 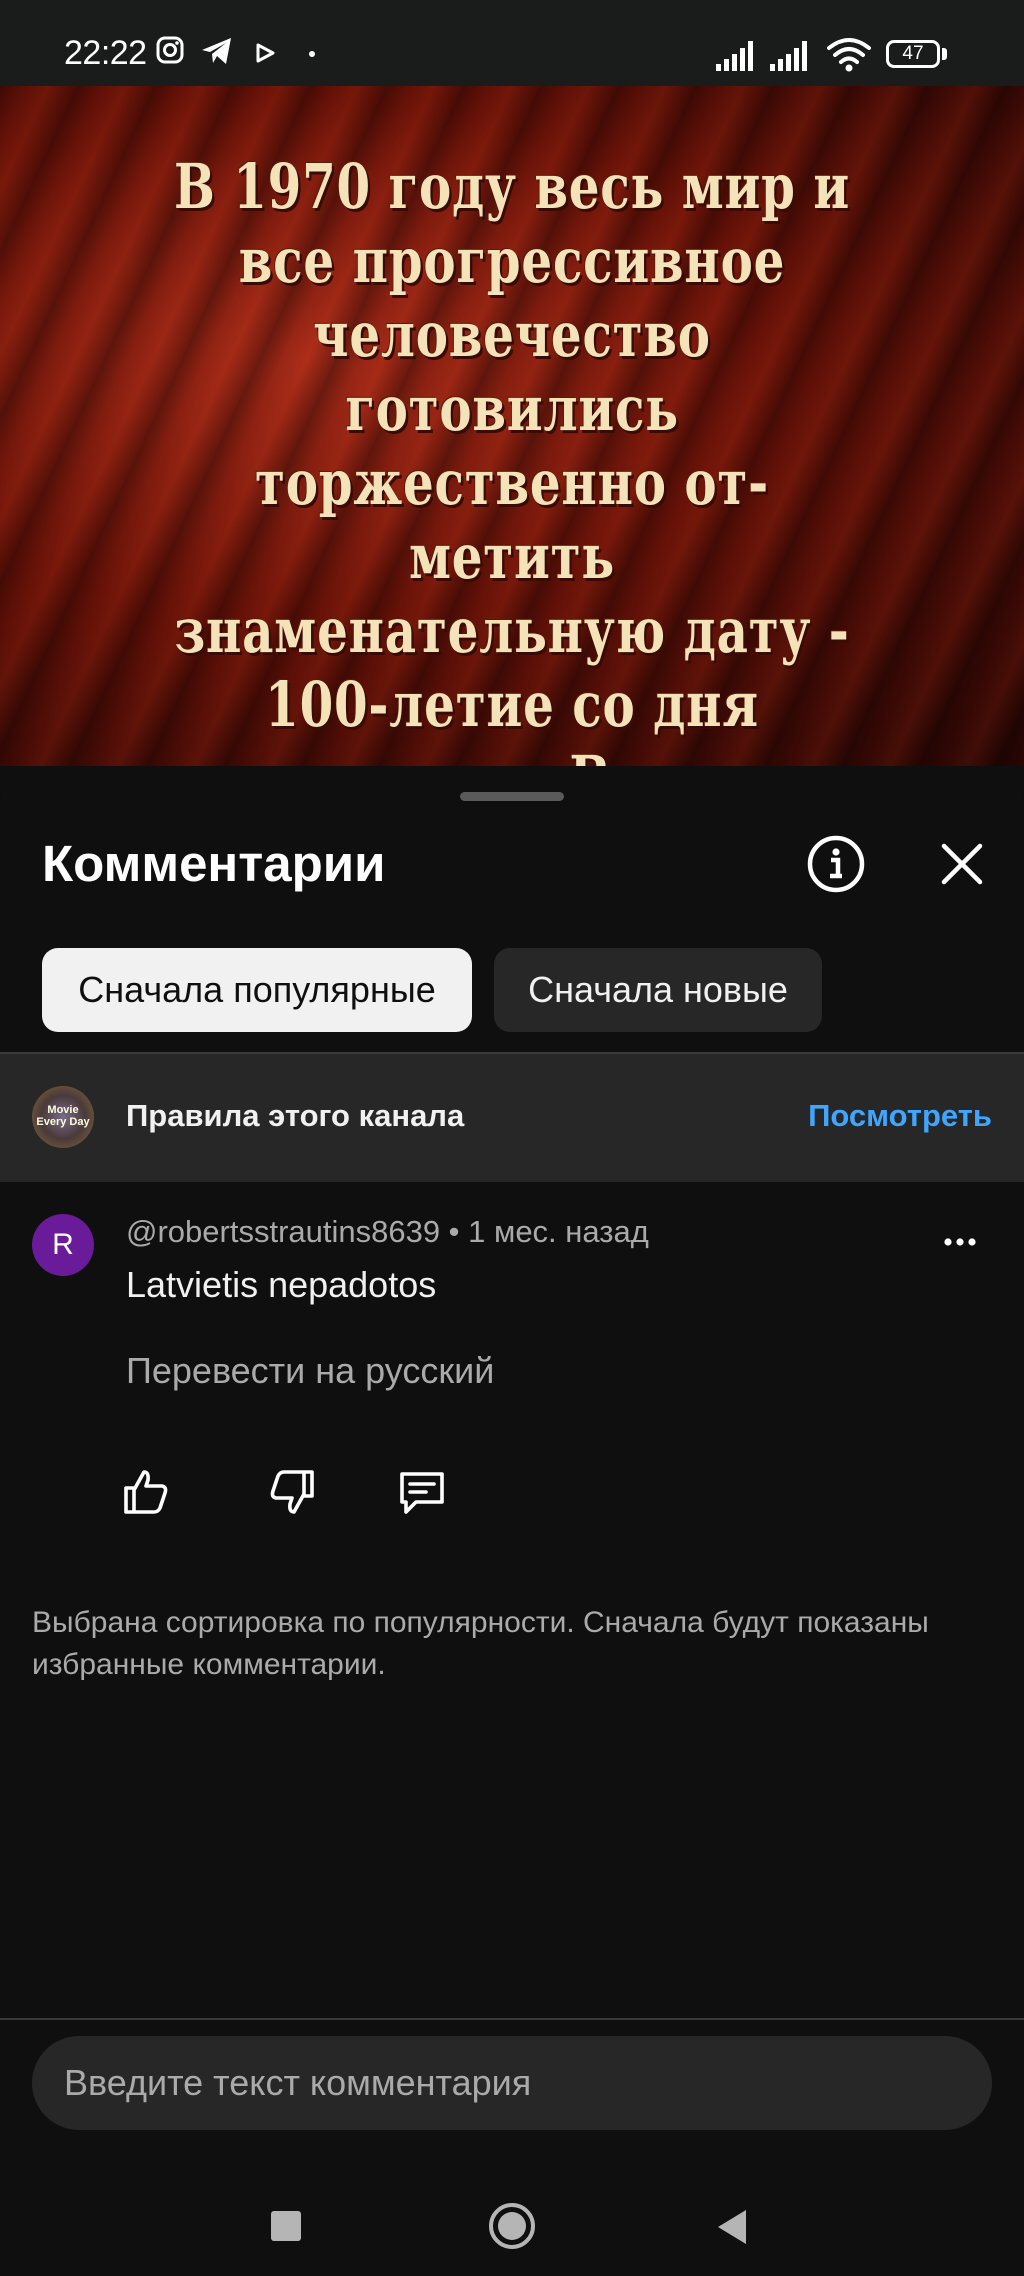 I want to click on info-button, so click(x=836, y=864).